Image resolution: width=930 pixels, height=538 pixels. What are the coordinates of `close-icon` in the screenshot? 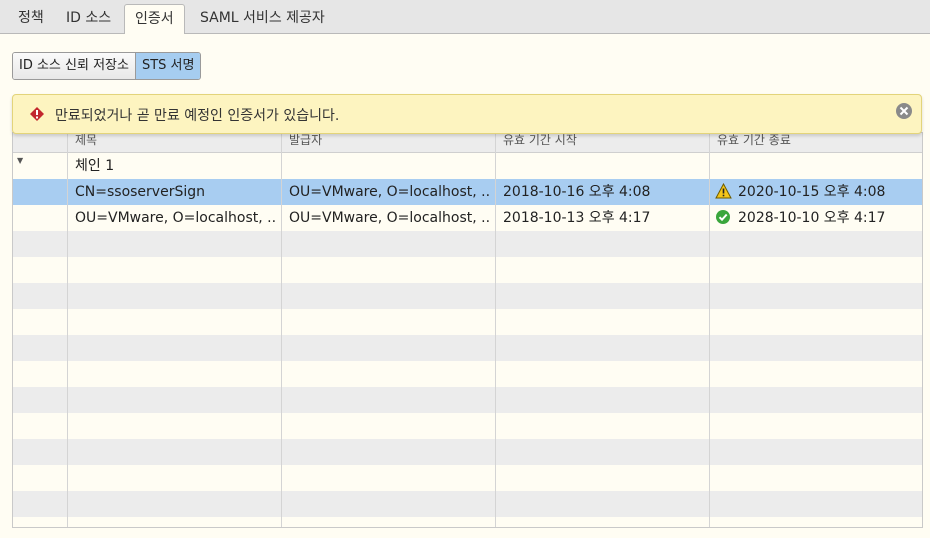 It's located at (904, 111).